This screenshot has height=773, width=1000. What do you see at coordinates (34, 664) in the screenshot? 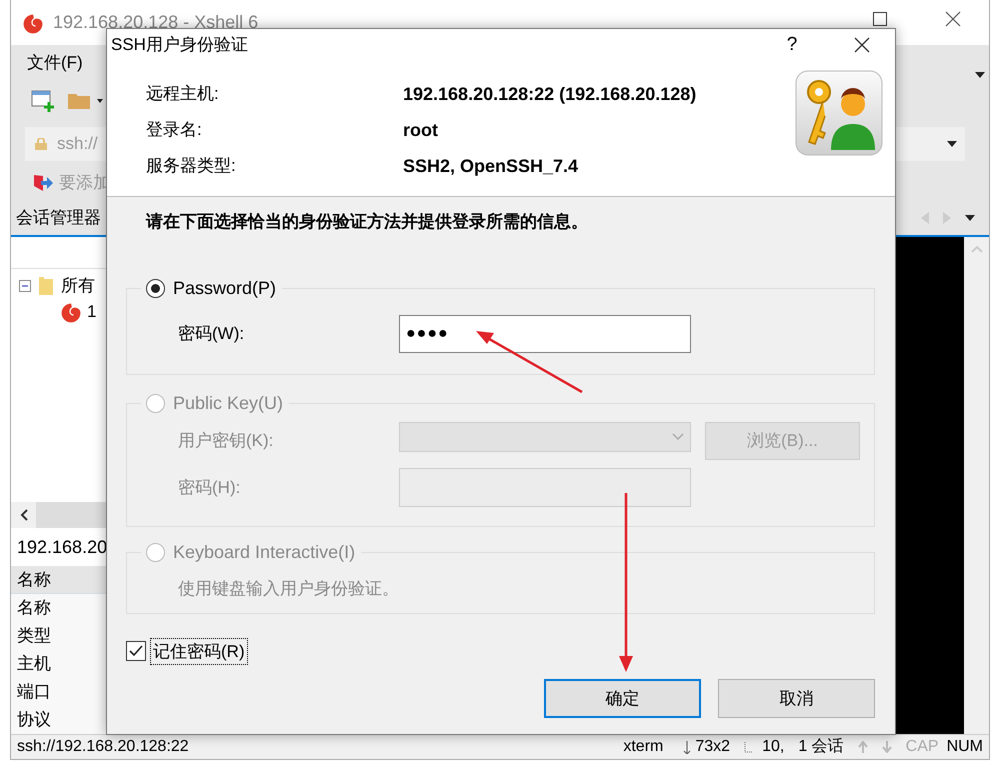
I see `property-name: 主机` at bounding box center [34, 664].